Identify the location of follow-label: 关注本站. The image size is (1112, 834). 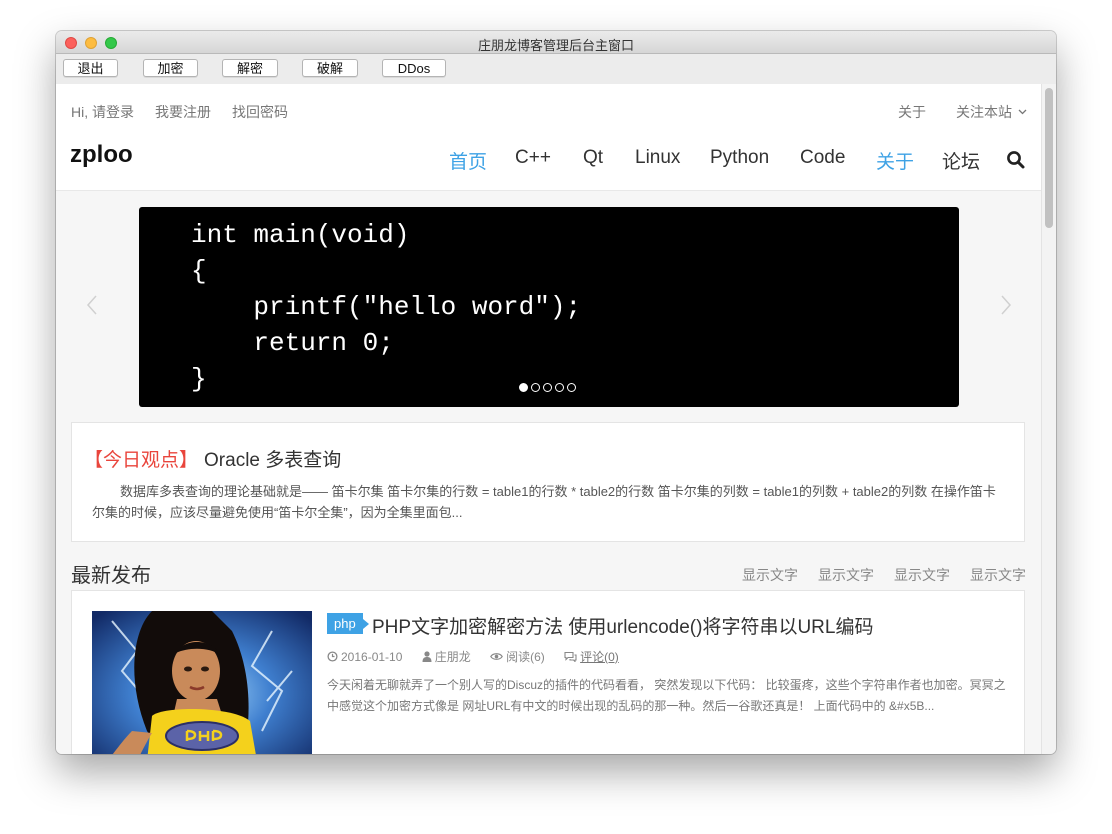
(984, 112).